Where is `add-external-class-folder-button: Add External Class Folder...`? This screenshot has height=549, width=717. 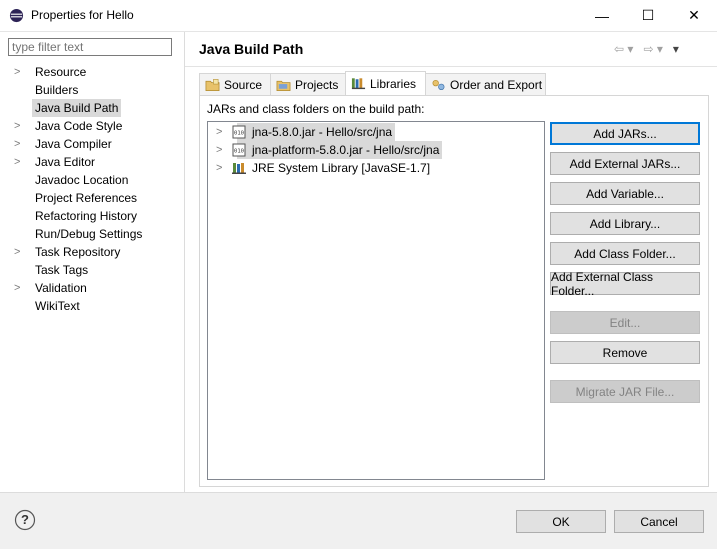
add-external-class-folder-button: Add External Class Folder... is located at coordinates (625, 284).